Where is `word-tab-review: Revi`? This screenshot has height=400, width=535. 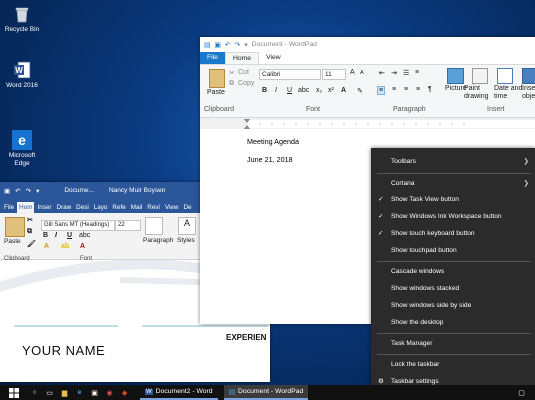
word-tab-review: Revi is located at coordinates (153, 207).